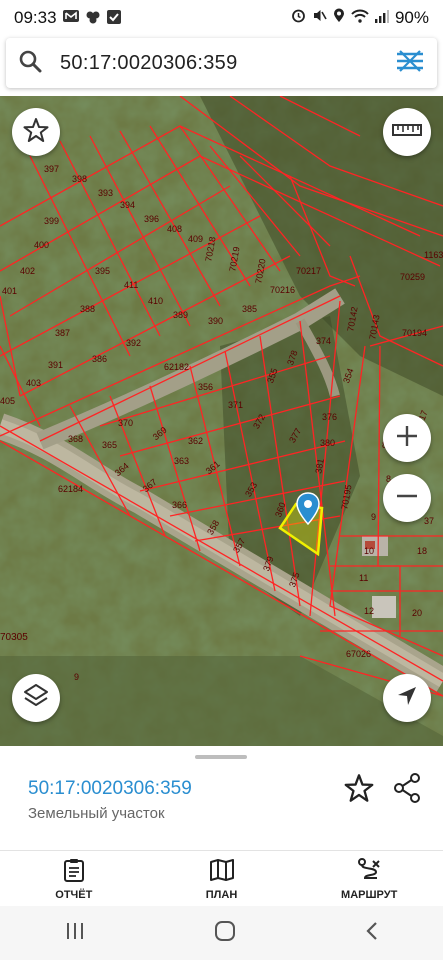 This screenshot has width=443, height=960. Describe the element at coordinates (180, 315) in the screenshot. I see `parcel-label: 389` at that location.